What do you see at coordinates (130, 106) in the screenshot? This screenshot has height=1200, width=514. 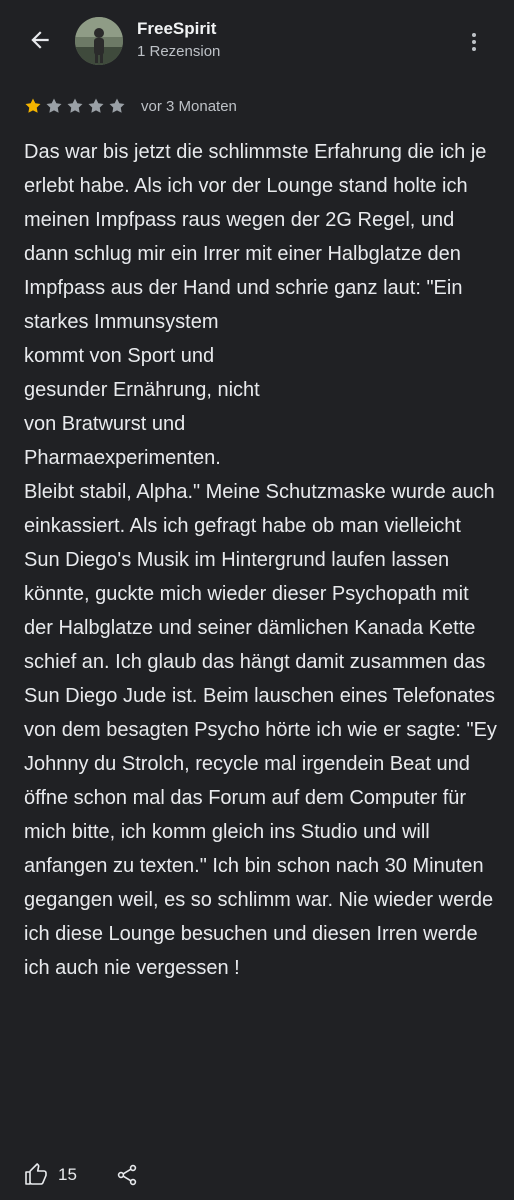 I see `rating-row: vor 3 Monaten` at bounding box center [130, 106].